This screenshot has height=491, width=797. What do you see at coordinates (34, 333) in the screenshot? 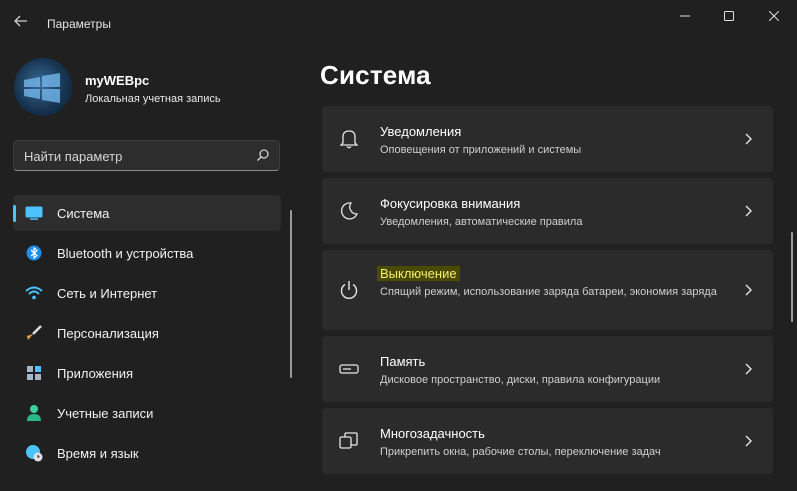
I see `brush-icon` at bounding box center [34, 333].